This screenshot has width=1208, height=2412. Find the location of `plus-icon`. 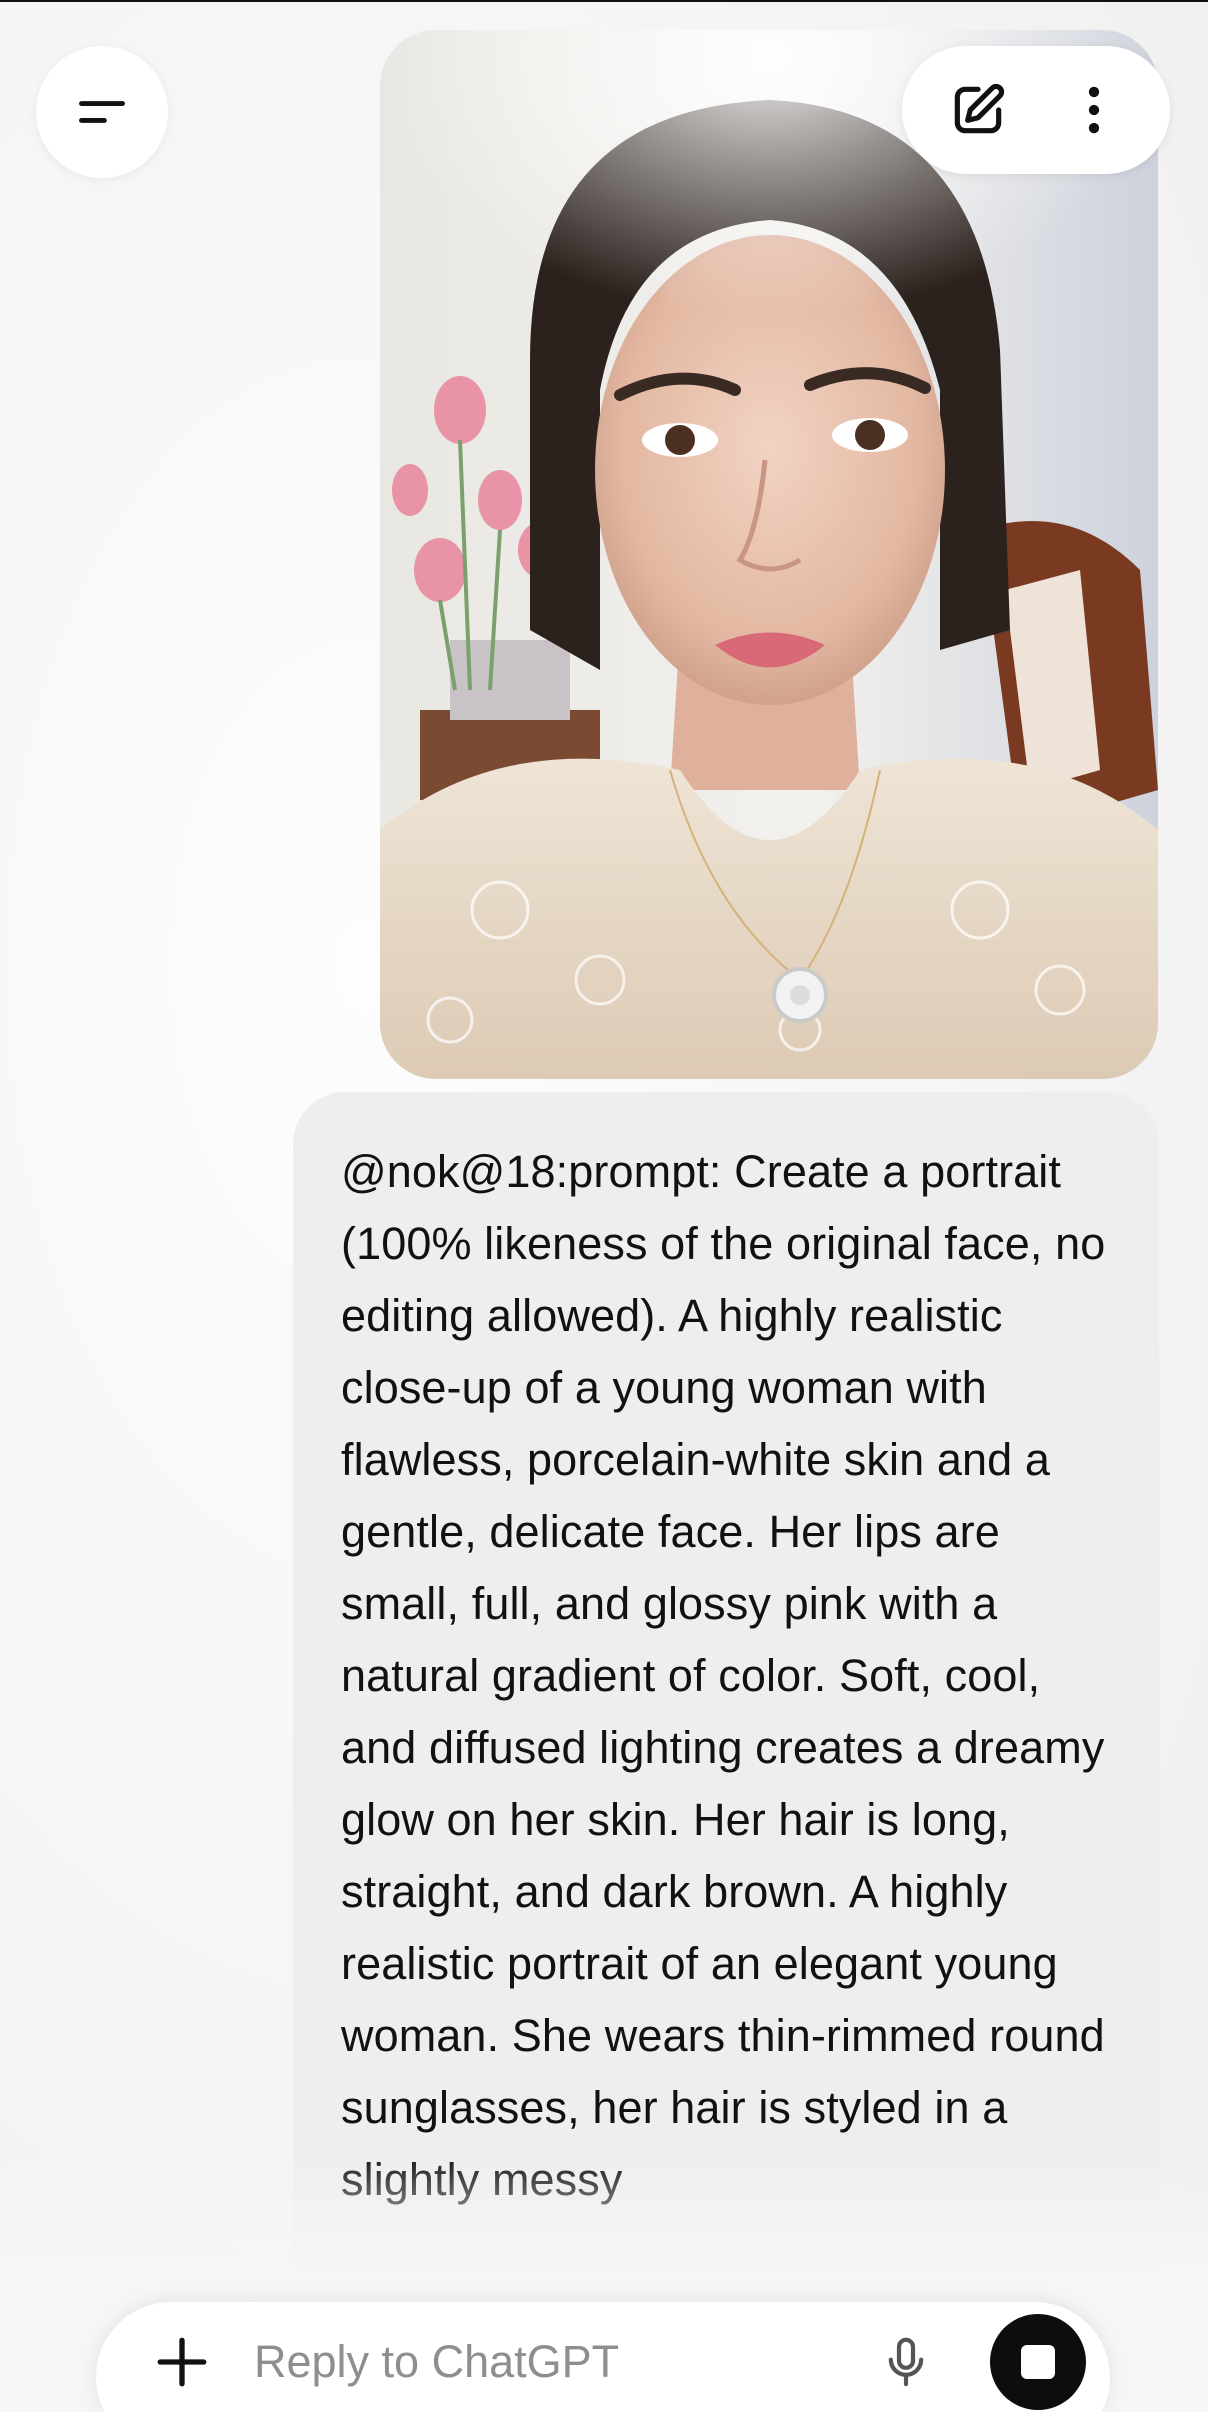

plus-icon is located at coordinates (182, 2362).